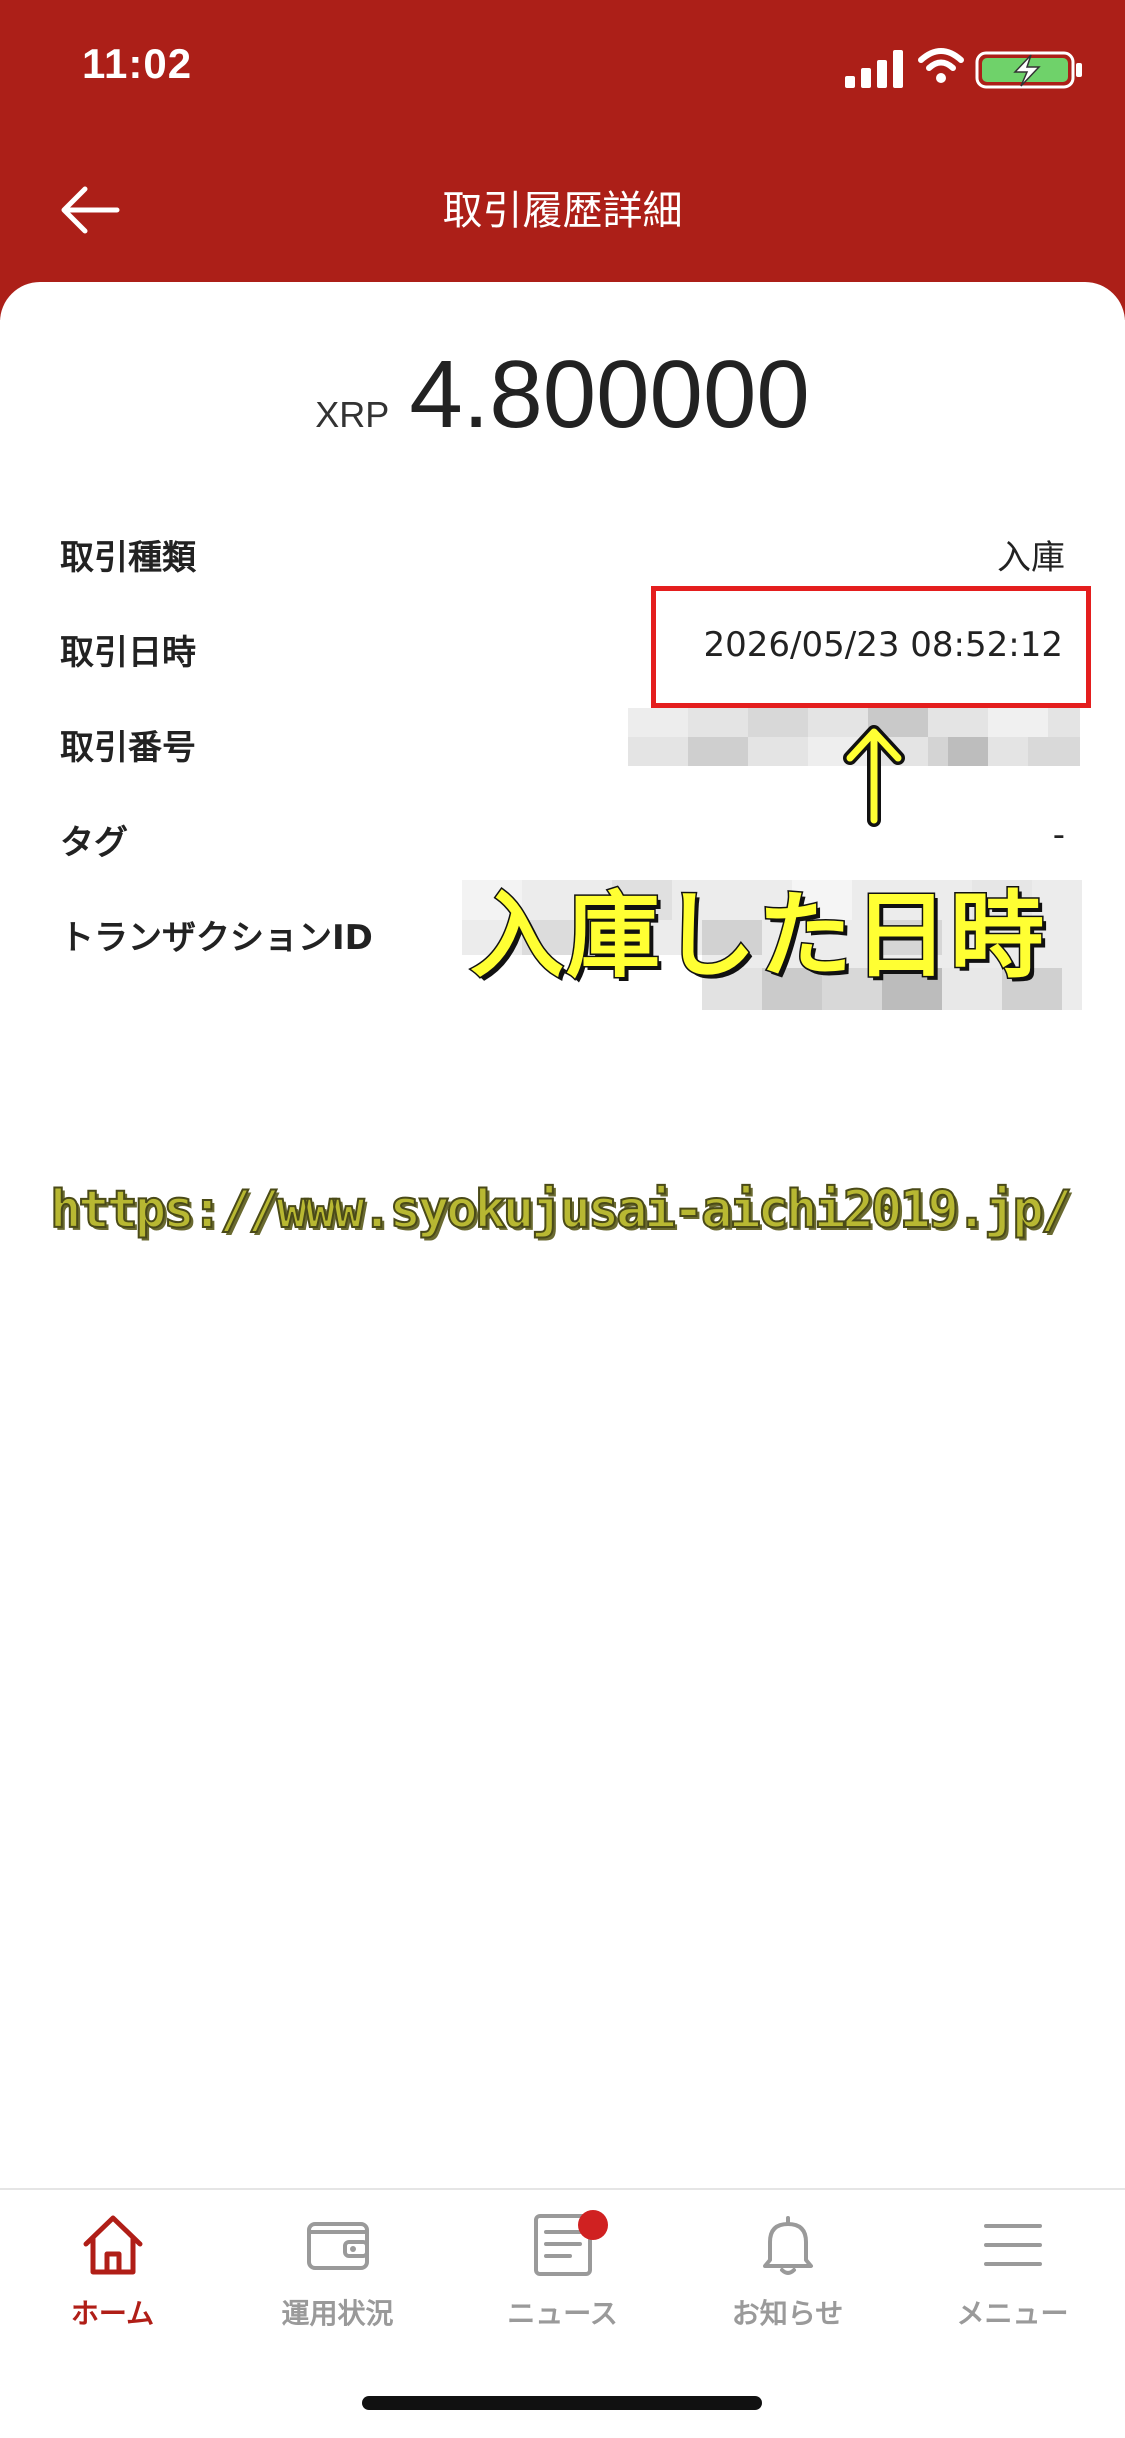 The width and height of the screenshot is (1125, 2438). I want to click on amount-display: XRP 4.800000, so click(562, 395).